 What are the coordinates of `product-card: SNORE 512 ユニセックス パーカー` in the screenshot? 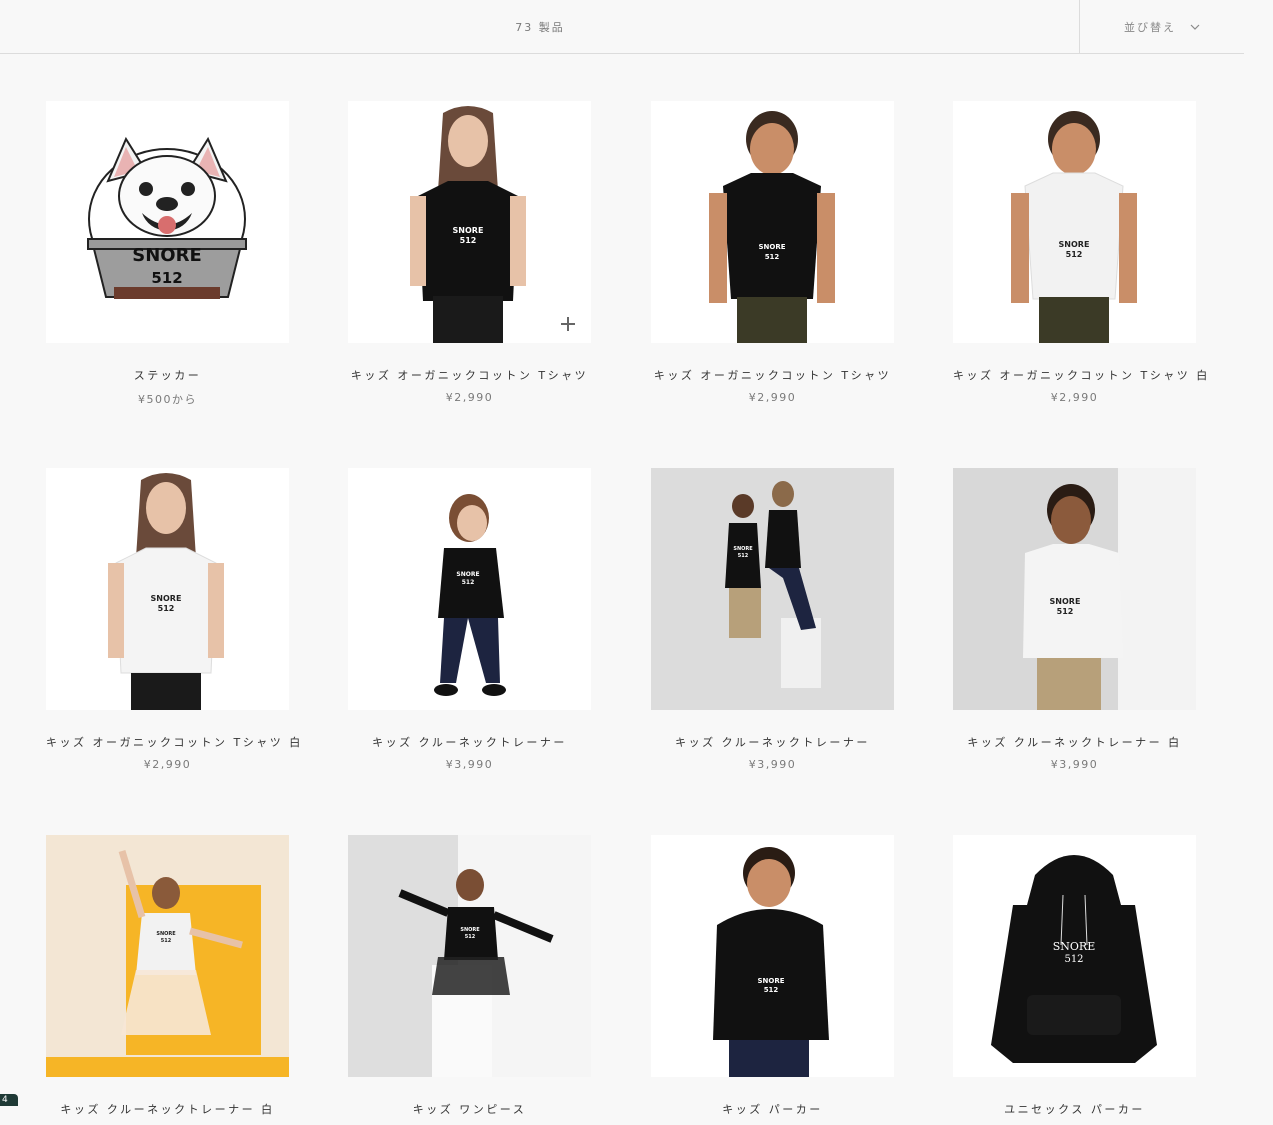 It's located at (1074, 980).